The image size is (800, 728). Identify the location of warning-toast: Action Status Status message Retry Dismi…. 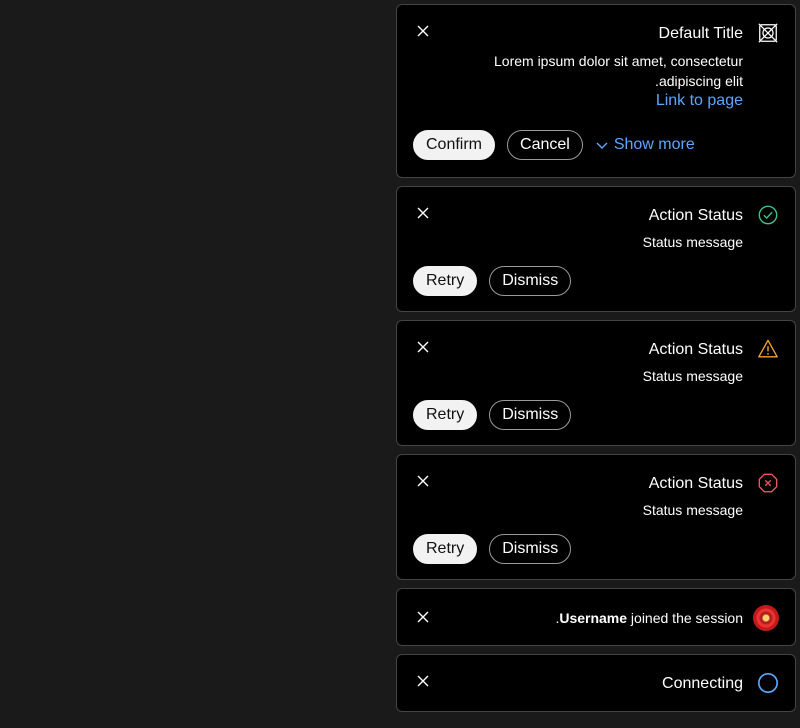
(596, 383).